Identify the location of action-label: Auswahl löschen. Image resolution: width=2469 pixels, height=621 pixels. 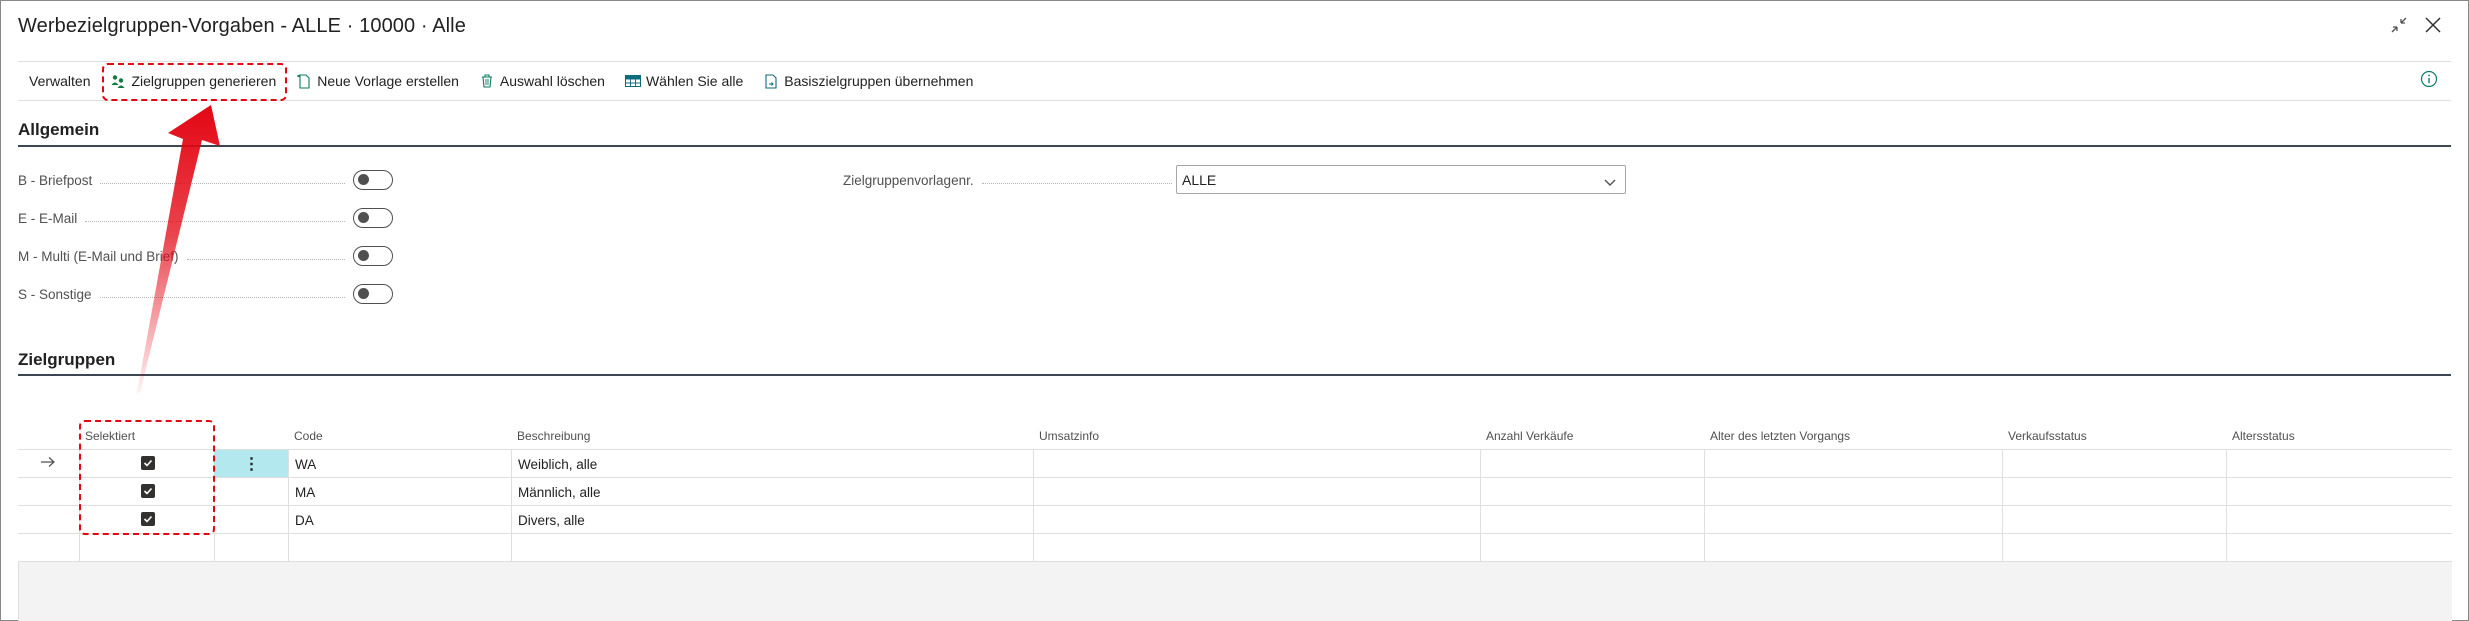
(552, 81).